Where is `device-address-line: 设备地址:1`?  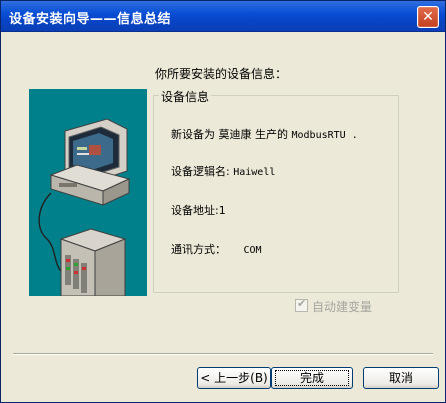 device-address-line: 设备地址:1 is located at coordinates (198, 210).